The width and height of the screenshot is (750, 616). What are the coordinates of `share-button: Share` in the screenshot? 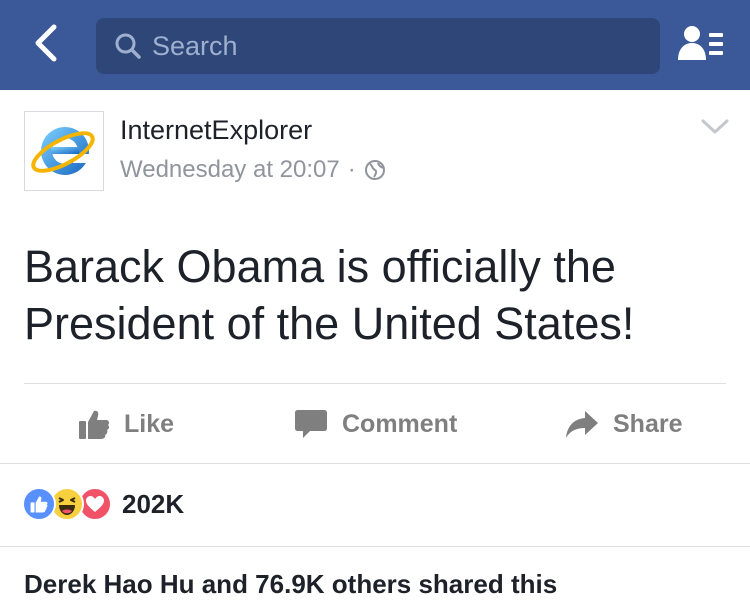 It's located at (623, 424).